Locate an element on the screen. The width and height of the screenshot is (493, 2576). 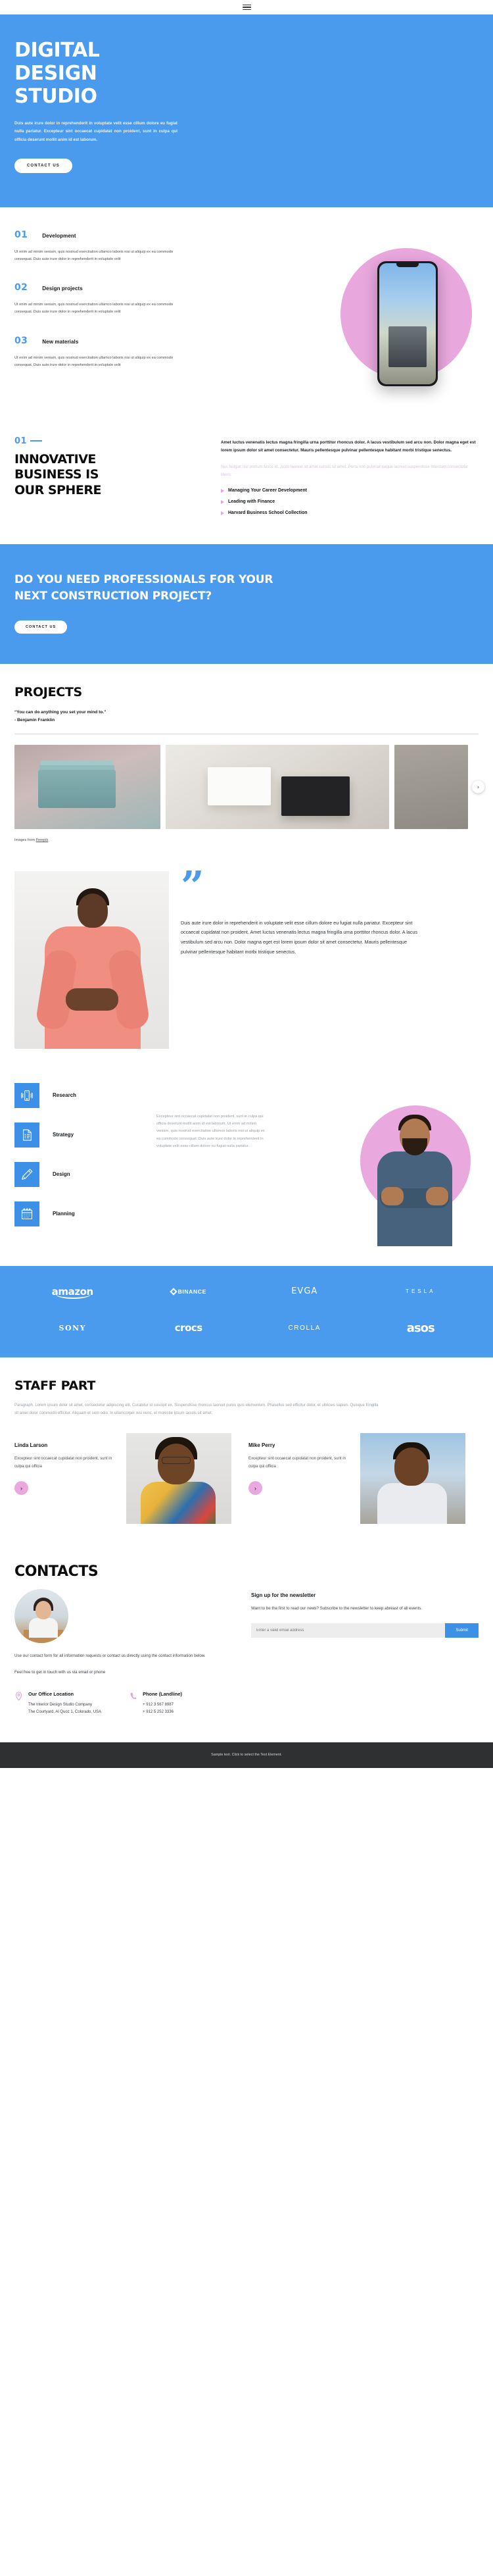
dash-decoration is located at coordinates (36, 441).